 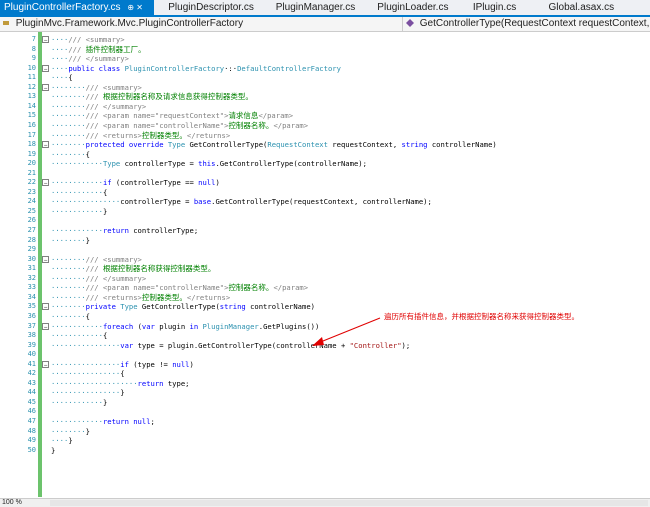 What do you see at coordinates (289, 326) in the screenshot?
I see `code-token: .GetPlugins())` at bounding box center [289, 326].